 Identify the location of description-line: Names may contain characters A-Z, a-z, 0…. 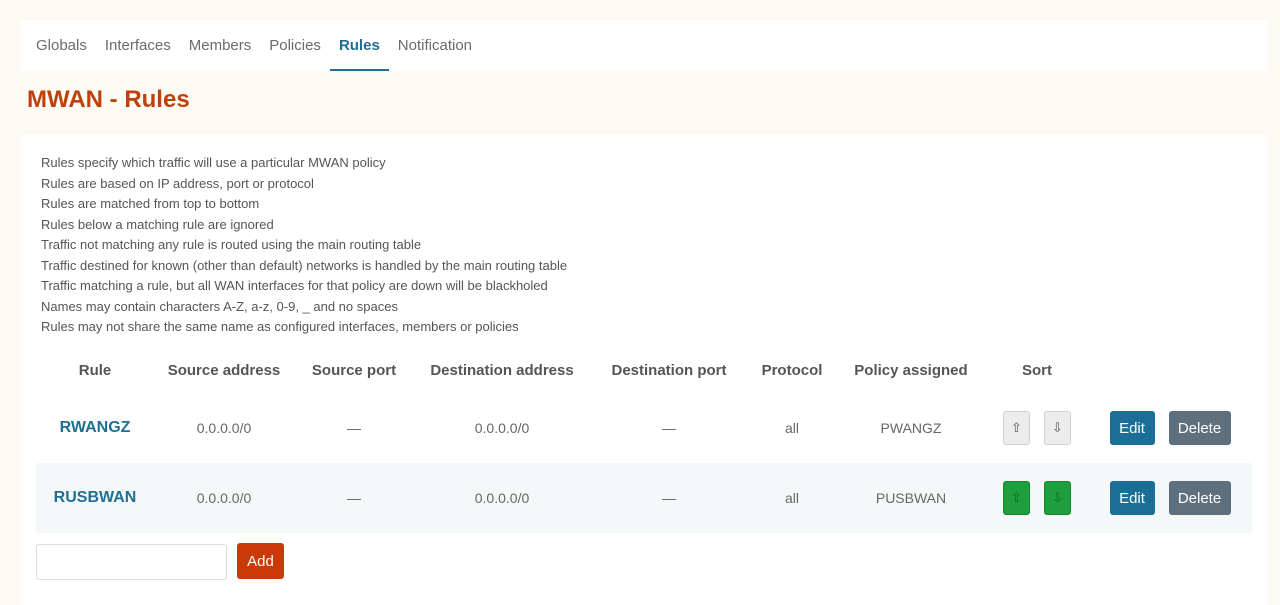
(219, 306).